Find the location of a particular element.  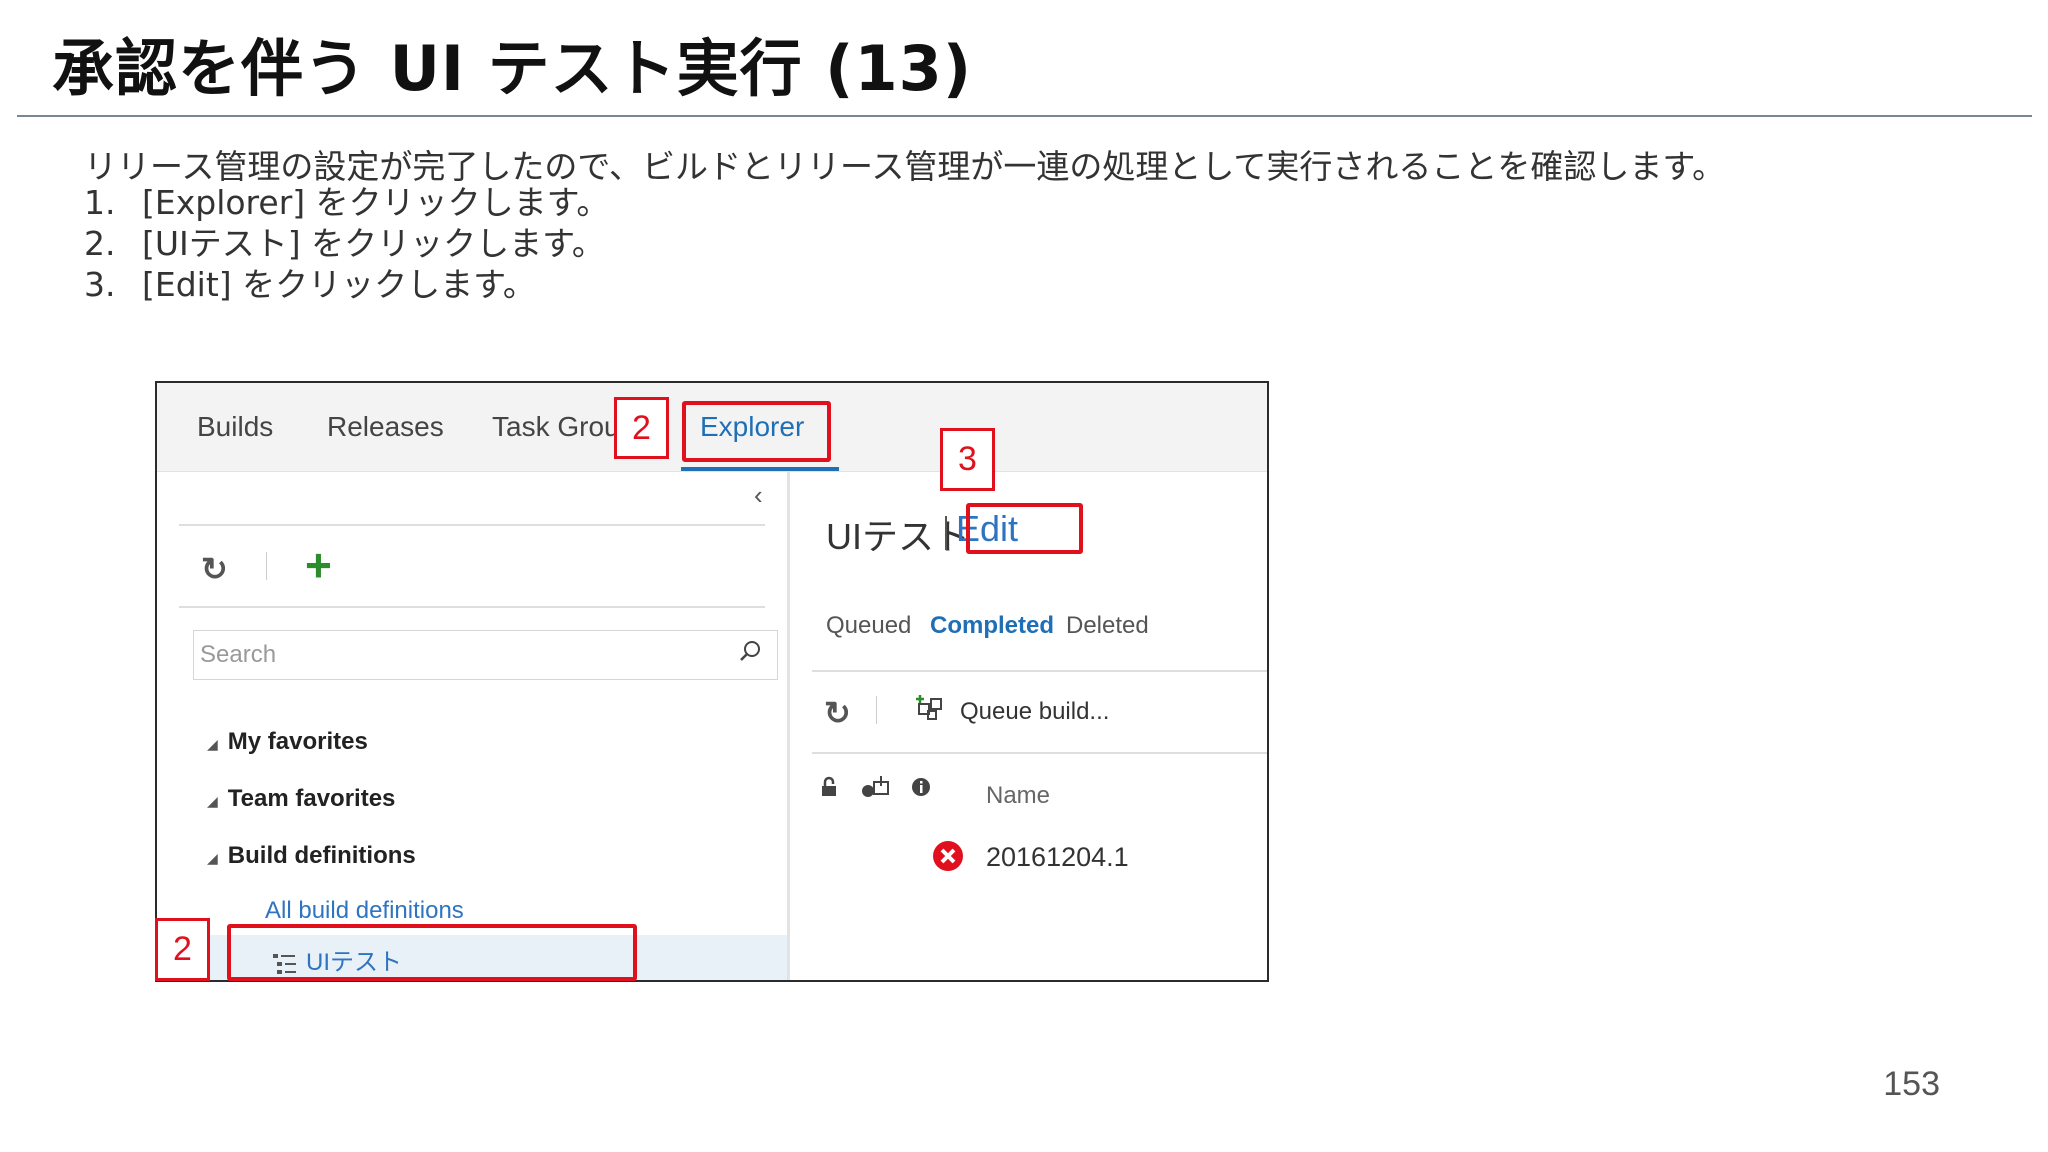

build-failed-icon is located at coordinates (948, 856).